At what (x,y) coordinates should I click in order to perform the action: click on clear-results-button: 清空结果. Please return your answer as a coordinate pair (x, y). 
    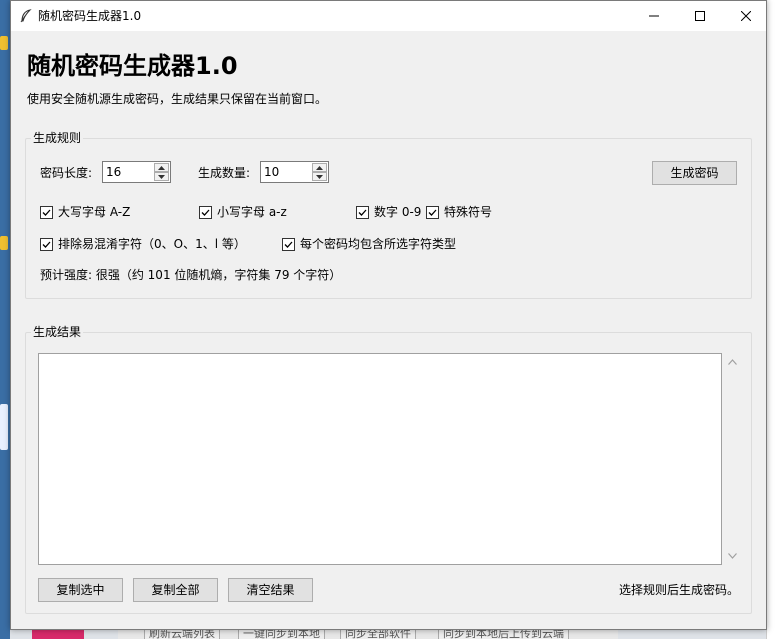
    Looking at the image, I should click on (270, 590).